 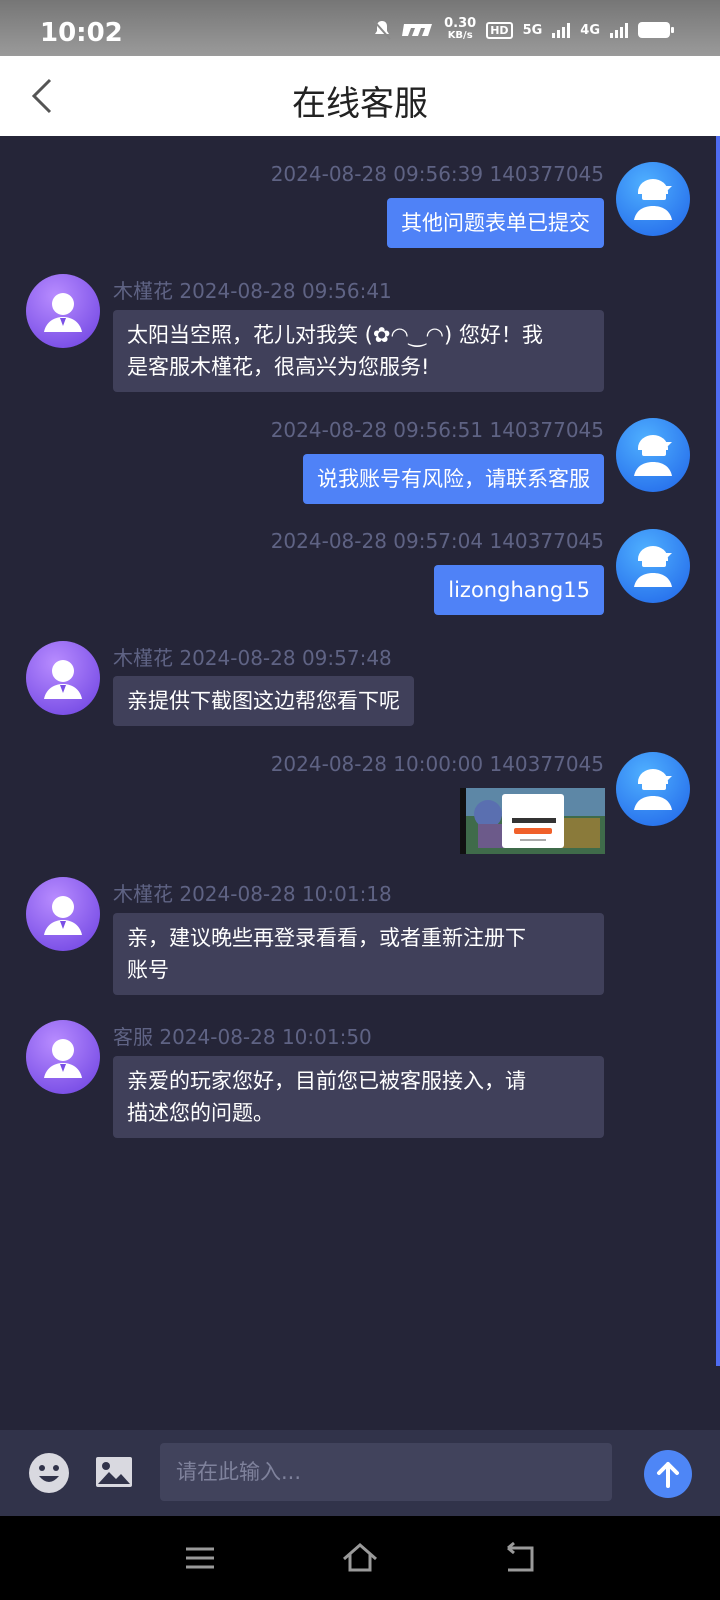 I want to click on message-meta: 木槿花 2024-08-28 09:56:41, so click(x=252, y=289).